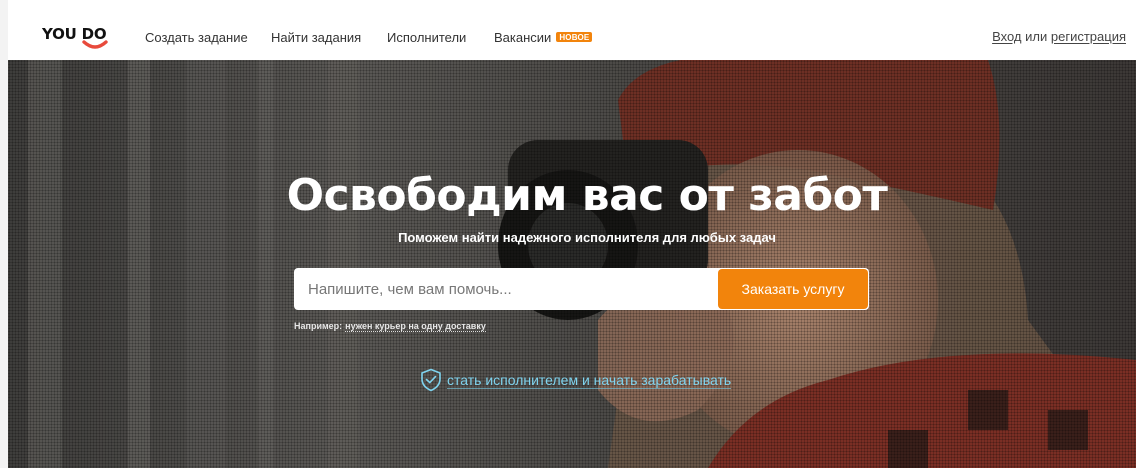 Image resolution: width=1136 pixels, height=468 pixels. I want to click on shield-check-icon, so click(431, 380).